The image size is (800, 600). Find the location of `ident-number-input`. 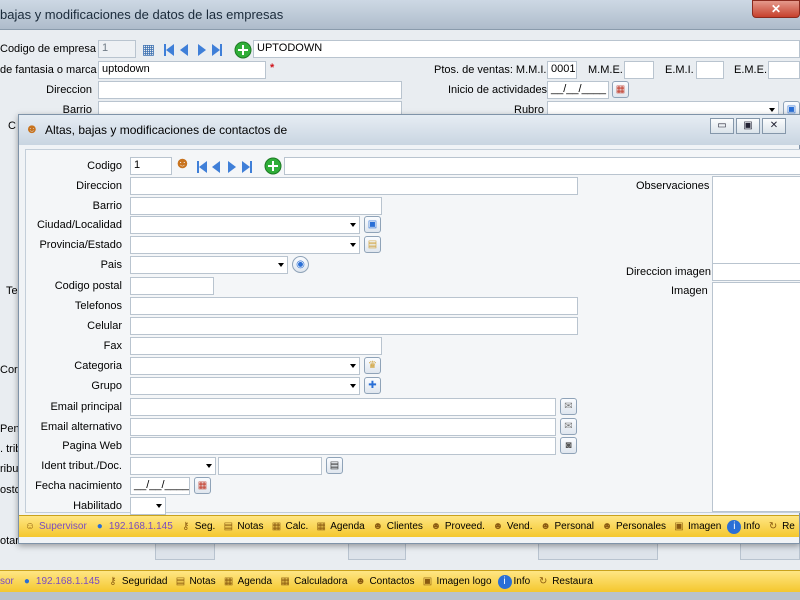

ident-number-input is located at coordinates (270, 466).